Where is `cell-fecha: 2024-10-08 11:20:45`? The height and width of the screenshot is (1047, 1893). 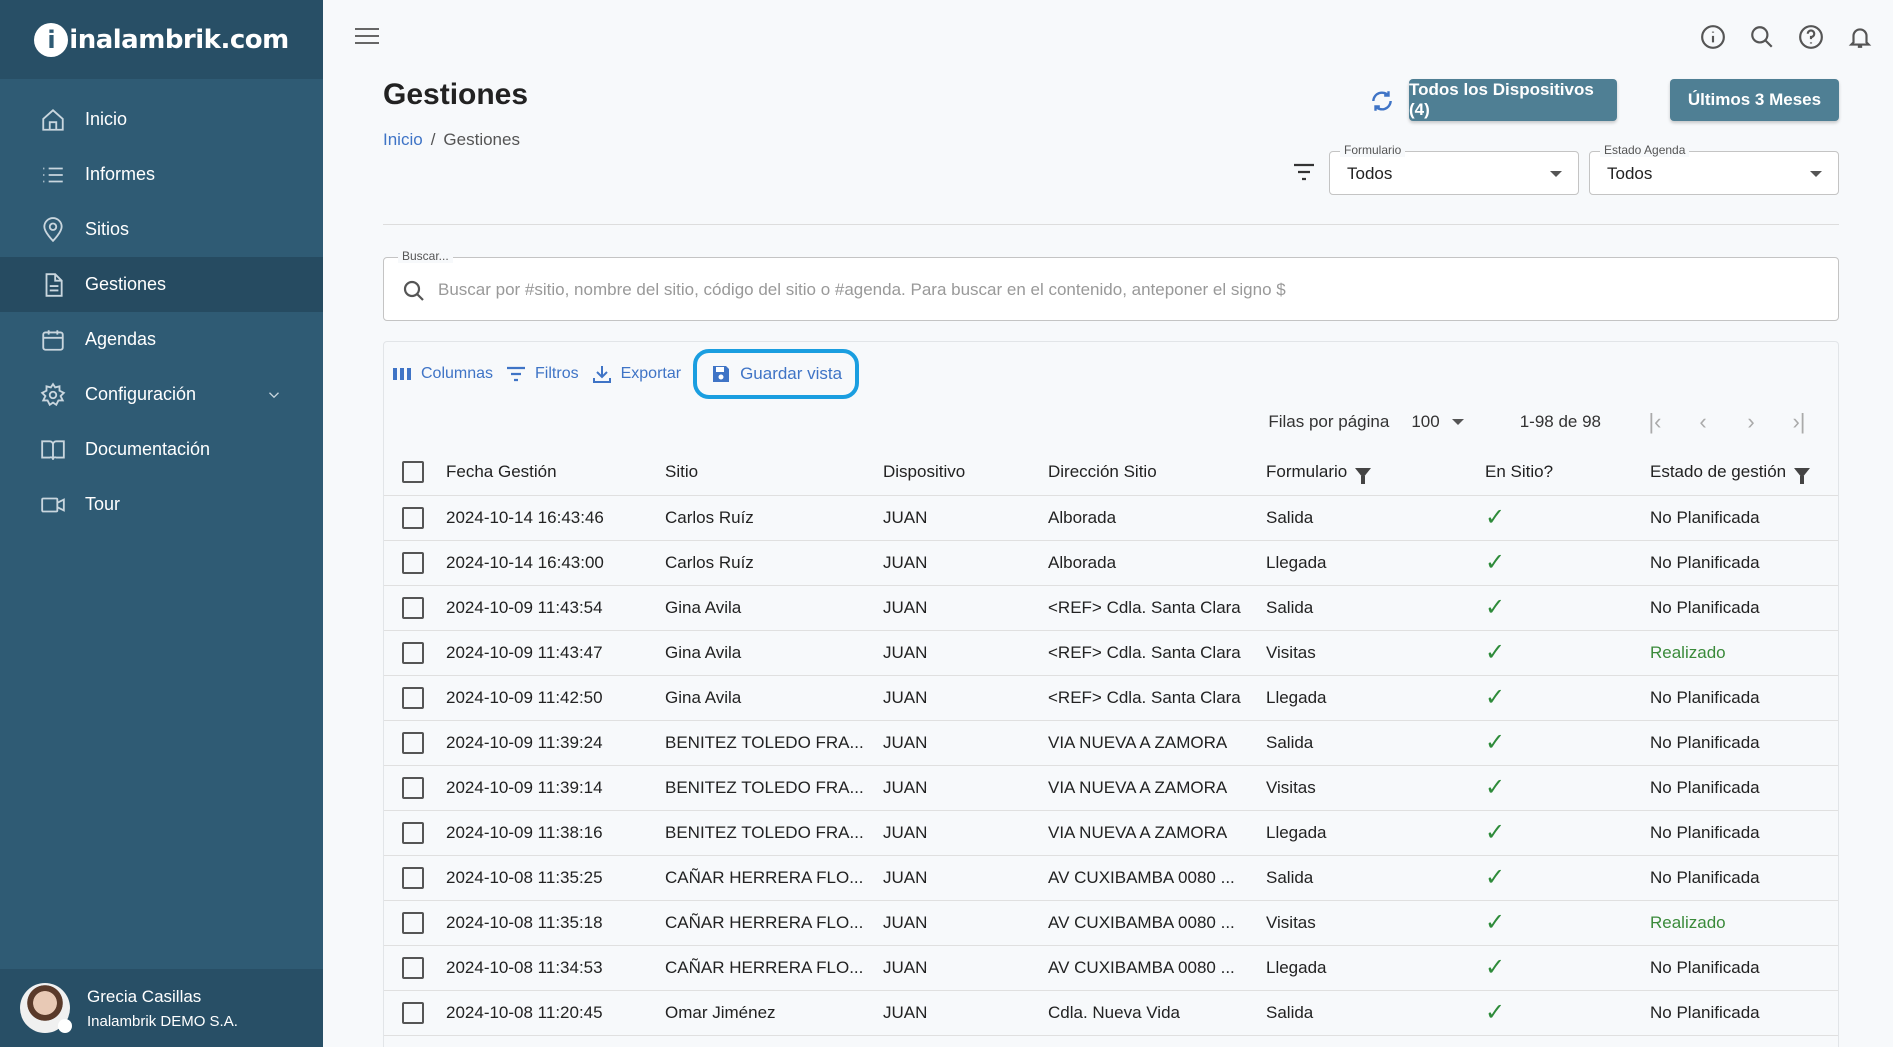 cell-fecha: 2024-10-08 11:20:45 is located at coordinates (555, 1013).